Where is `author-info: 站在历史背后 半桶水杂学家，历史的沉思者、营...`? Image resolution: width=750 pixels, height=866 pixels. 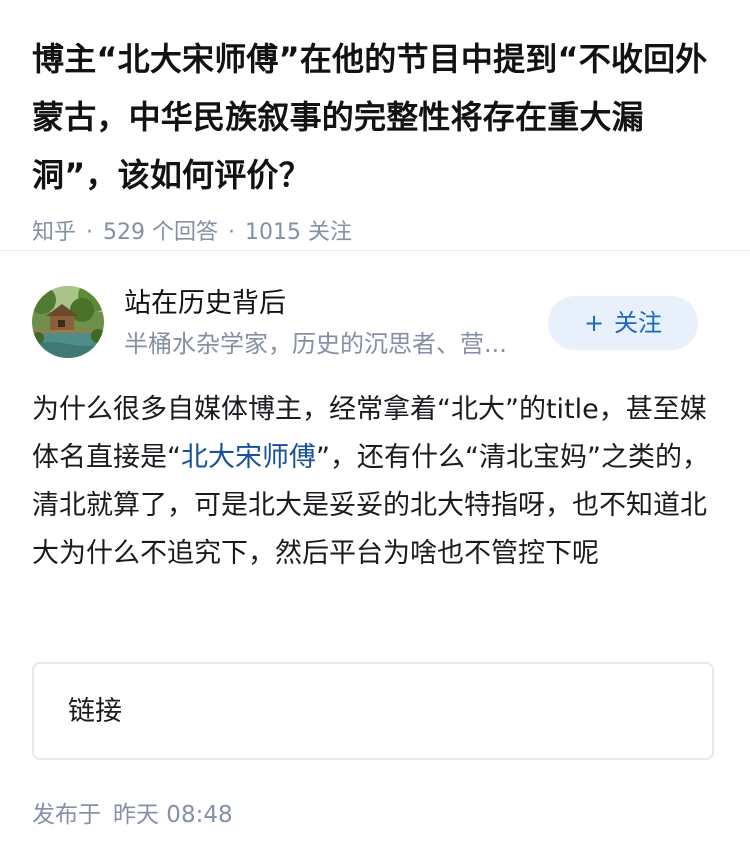
author-info: 站在历史背后 半桶水杂学家，历史的沉思者、营... is located at coordinates (334, 323).